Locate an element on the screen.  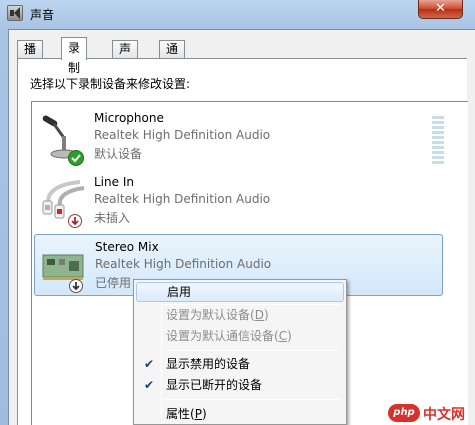
menu-item-label: 显示禁用的设备 is located at coordinates (208, 364).